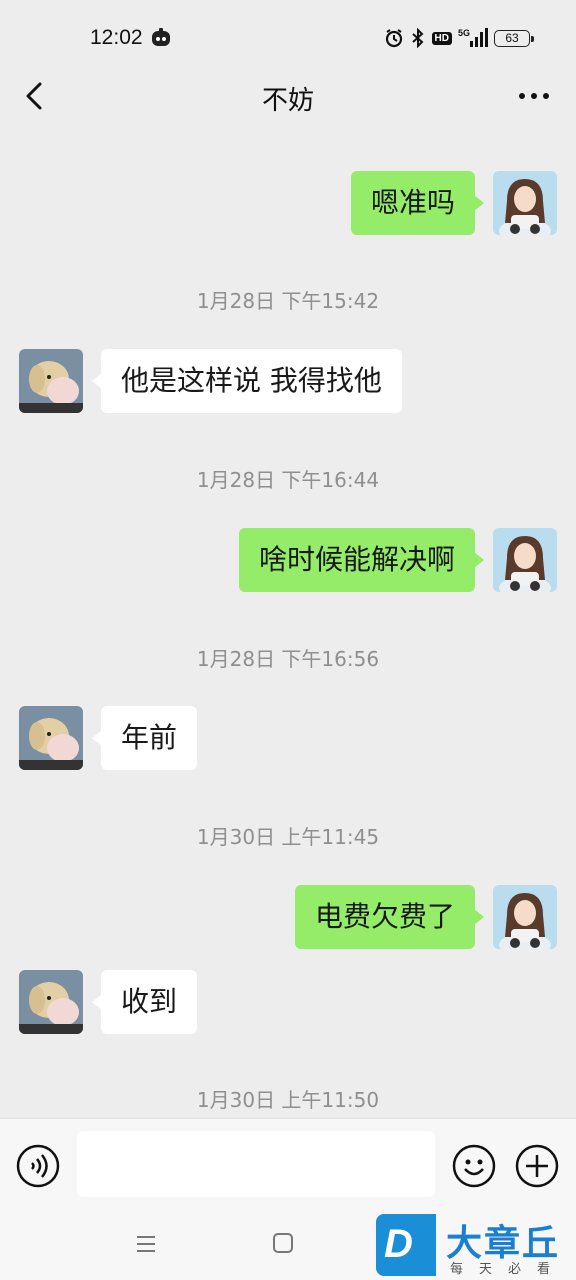  Describe the element at coordinates (464, 33) in the screenshot. I see `svg-text: 5G` at that location.